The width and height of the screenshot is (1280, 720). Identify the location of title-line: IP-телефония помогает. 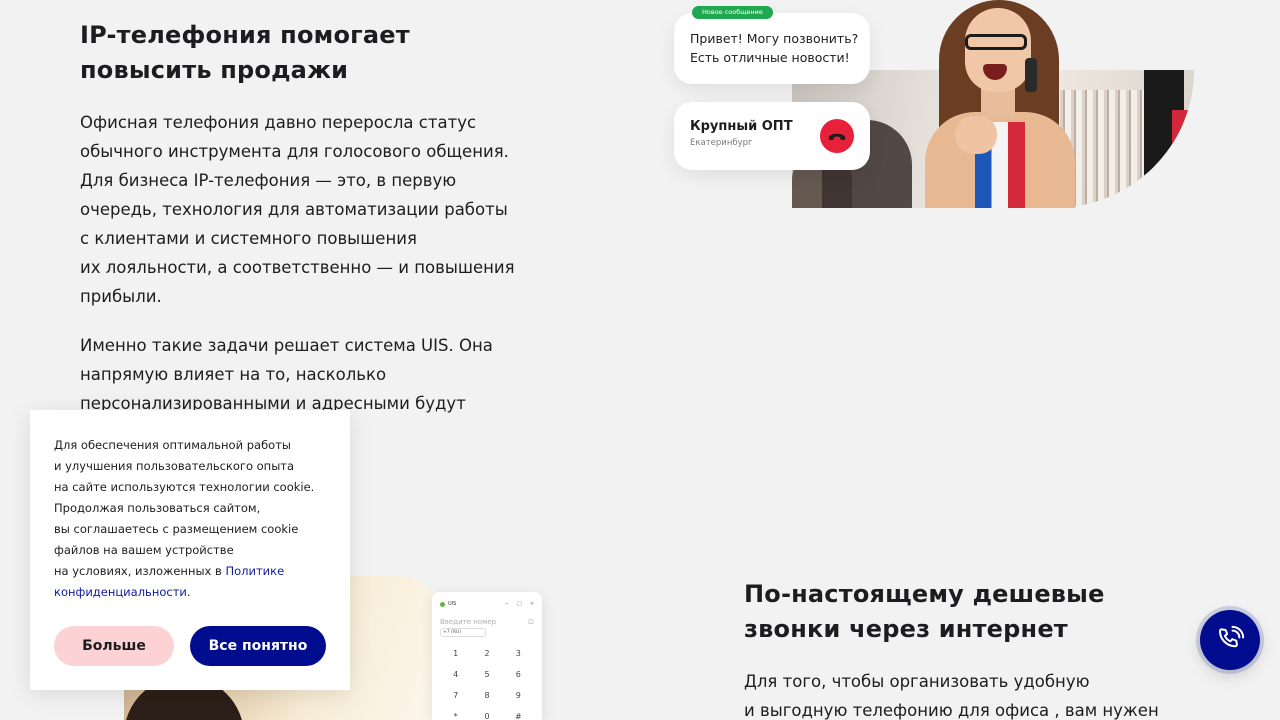
(245, 35).